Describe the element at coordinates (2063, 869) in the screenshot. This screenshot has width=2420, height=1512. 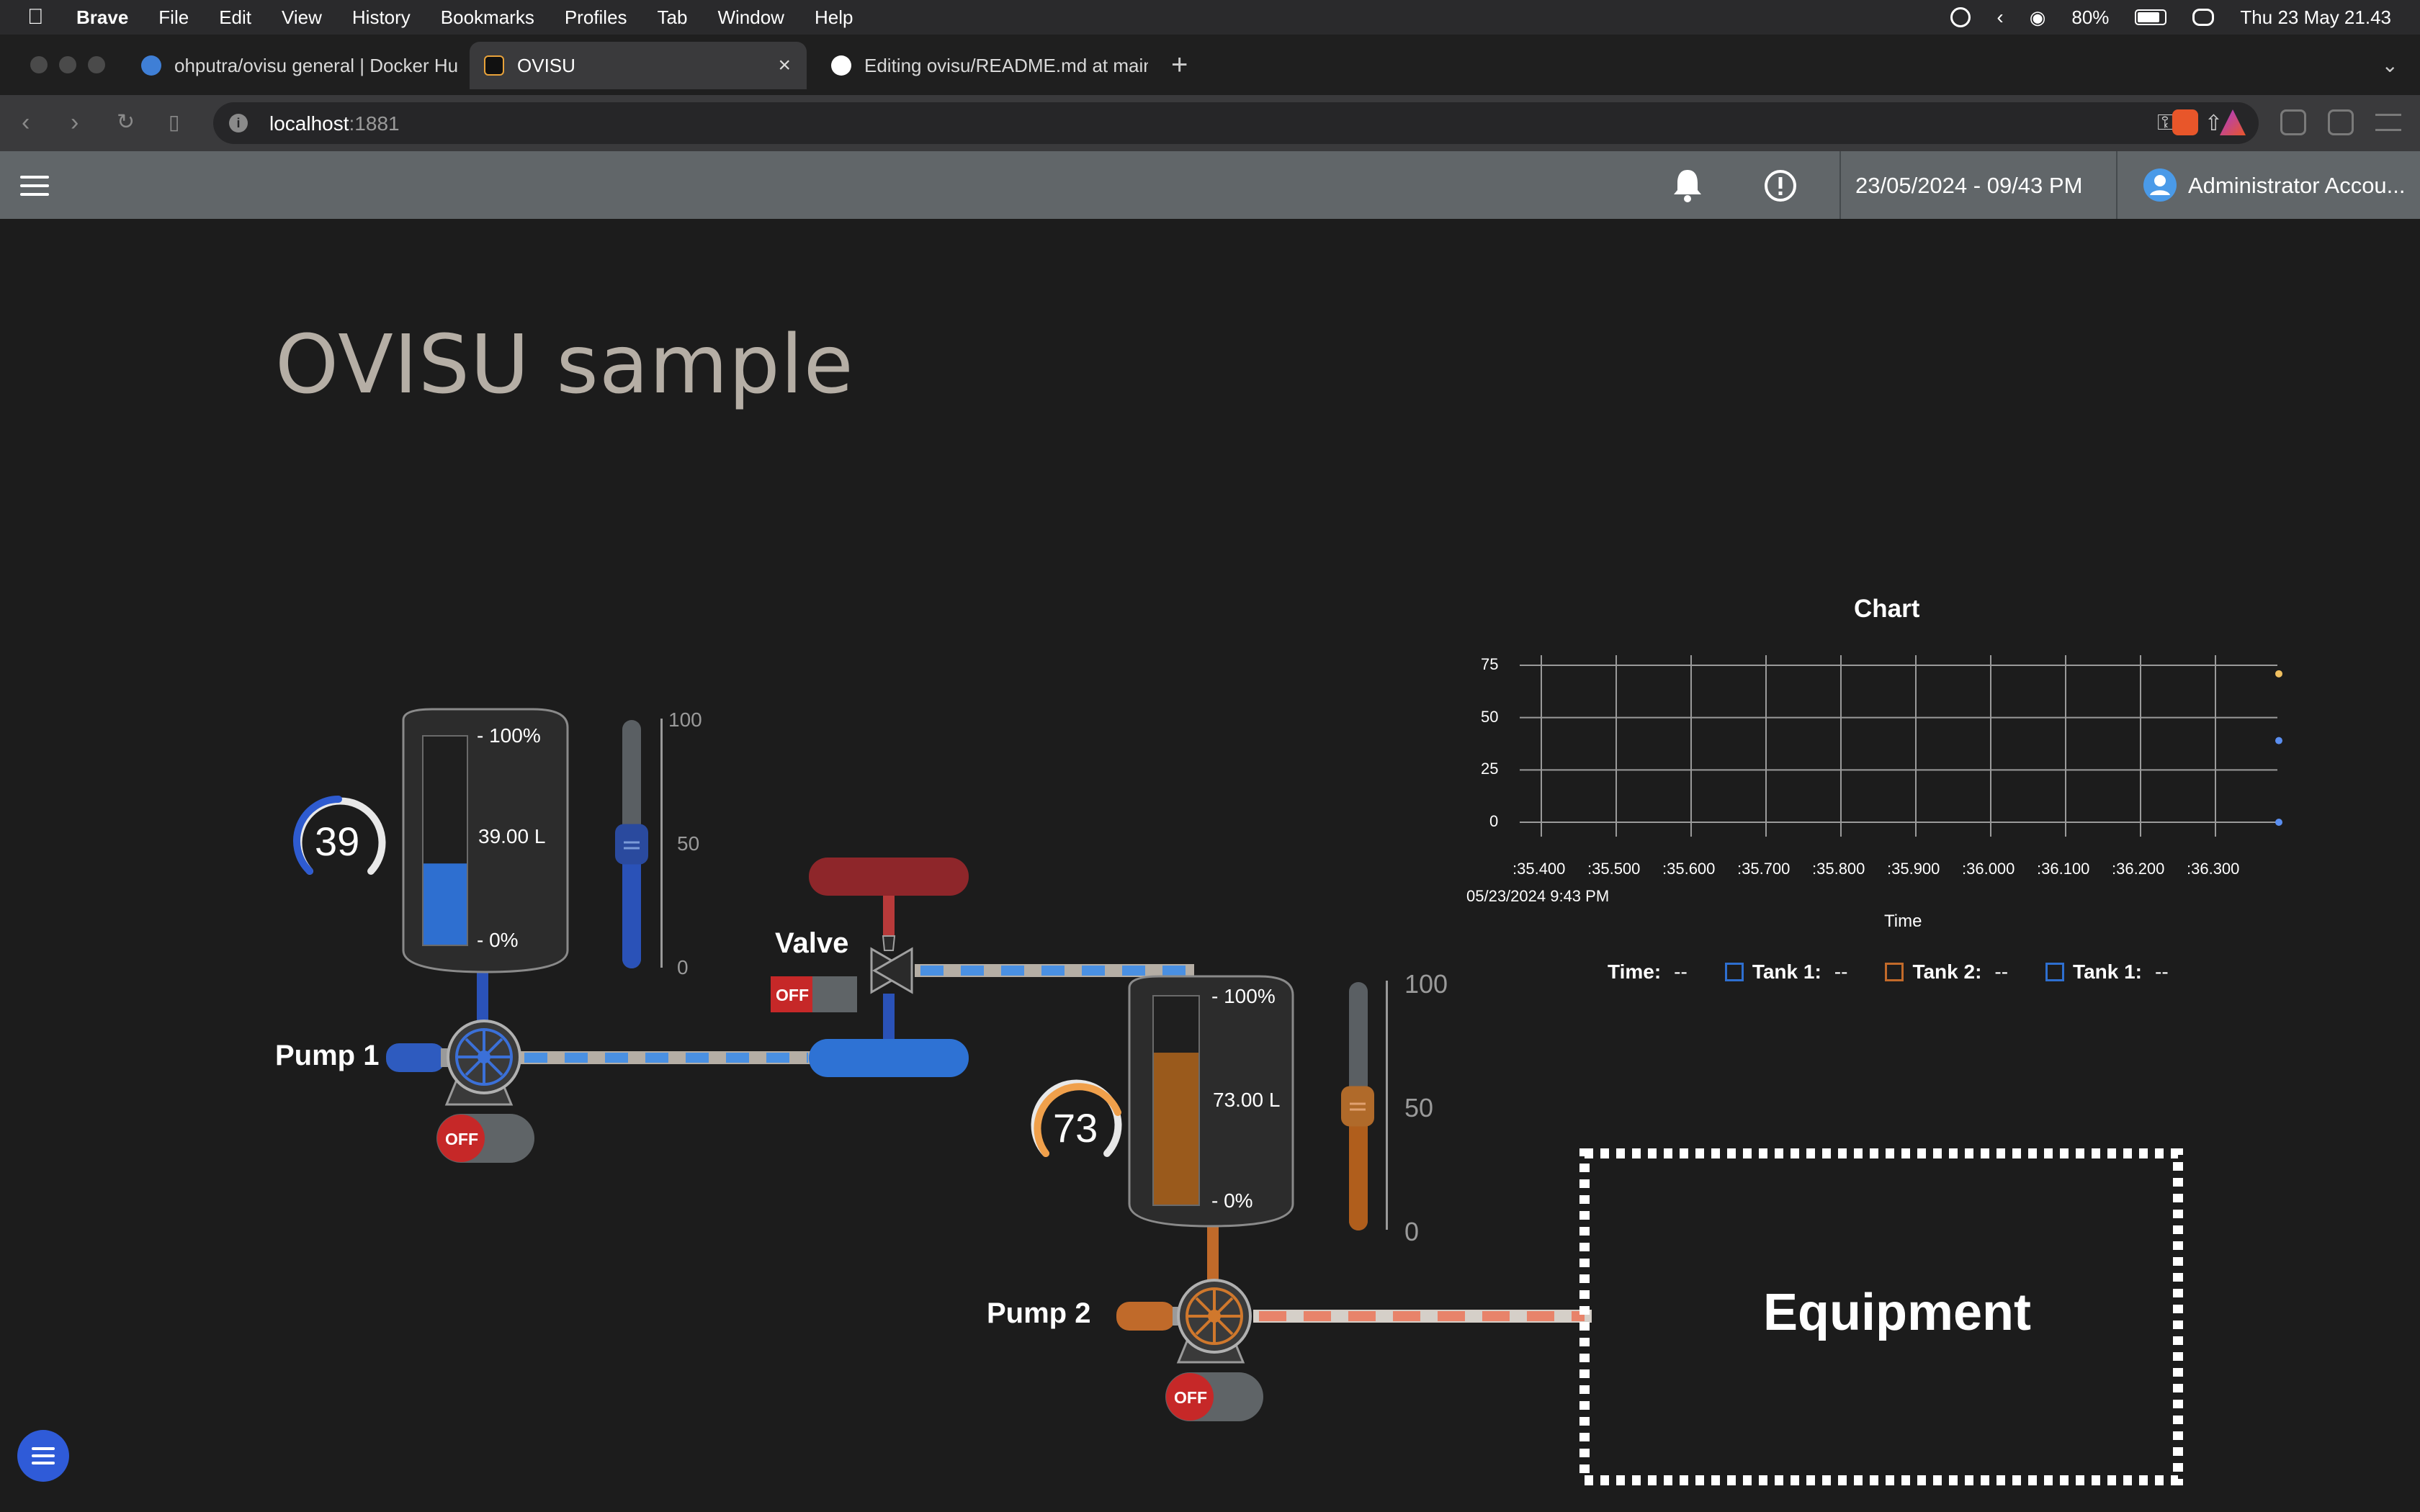
I see `chart-x-tick: :36.100` at that location.